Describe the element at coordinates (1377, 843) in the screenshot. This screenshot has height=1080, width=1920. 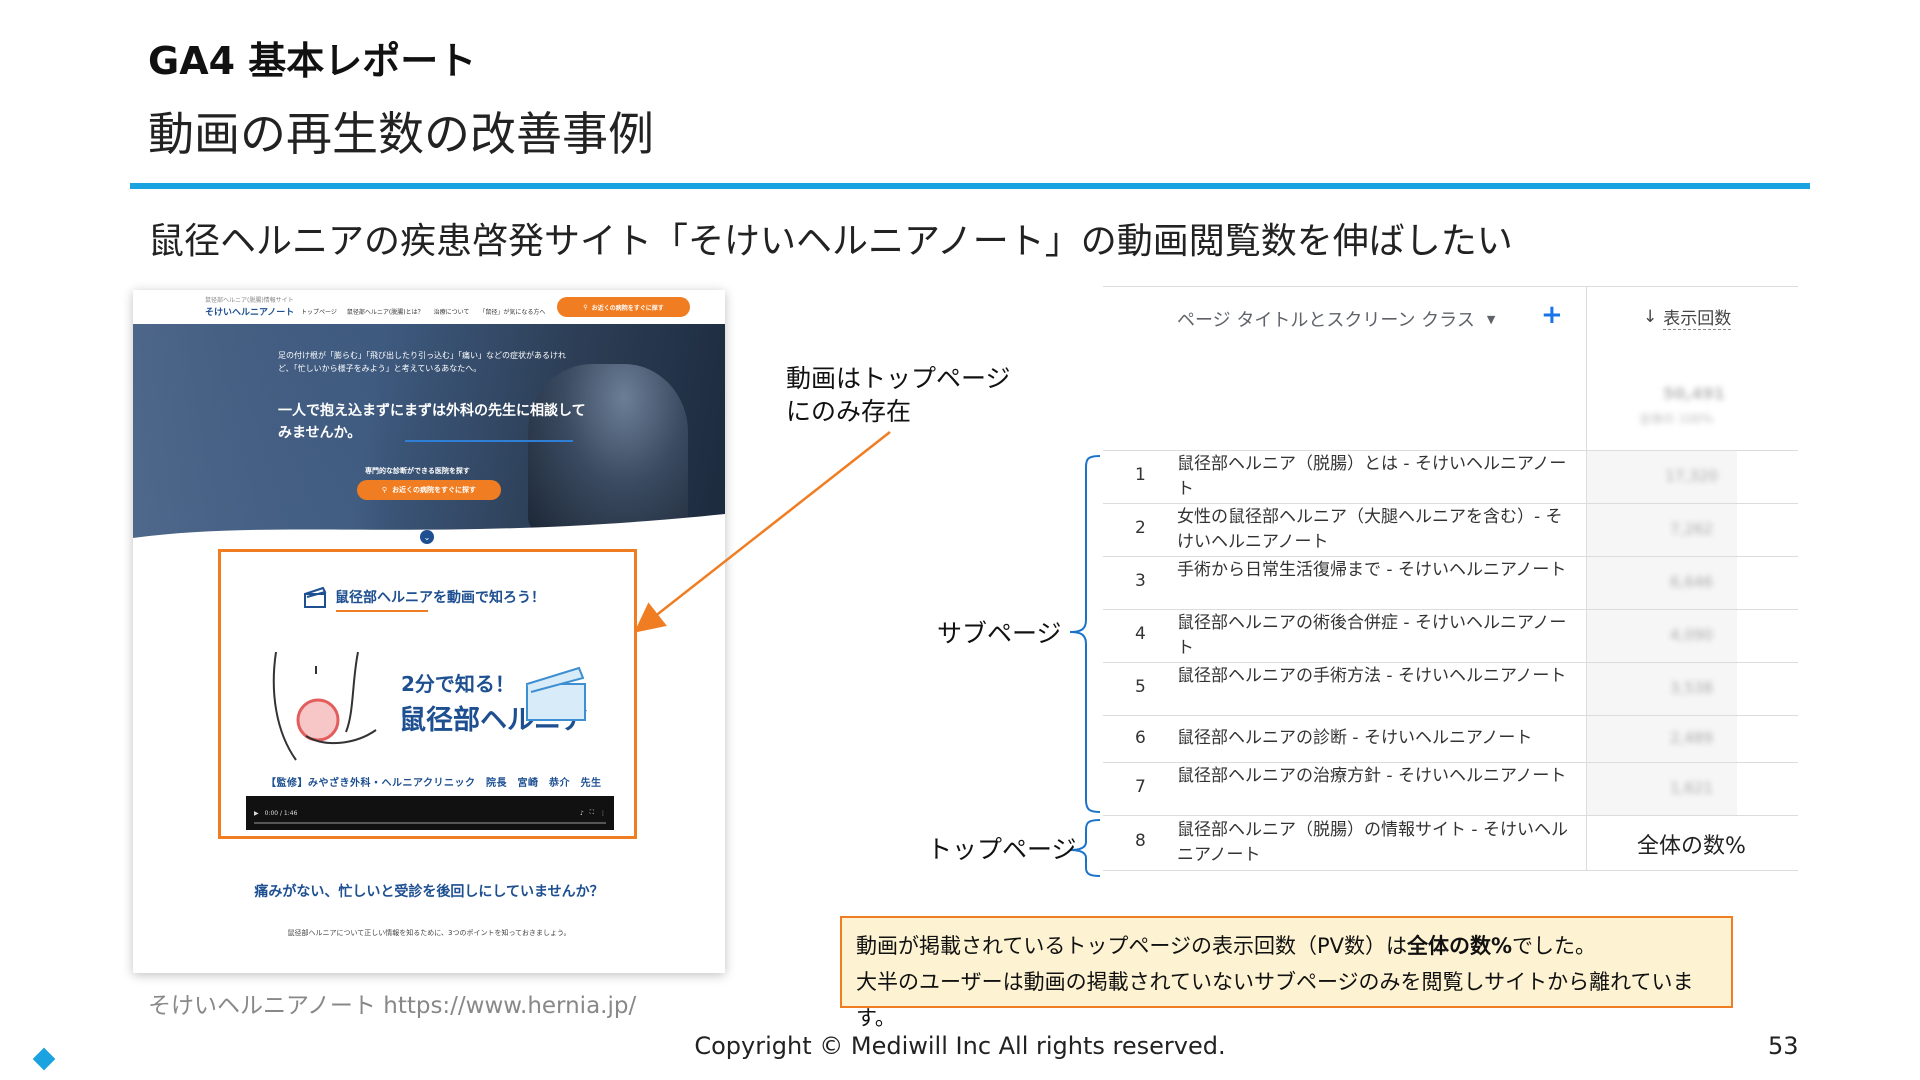
I see `row-page-title: 鼠径部ヘルニア（脱腸）の情報サイト - そけいヘルニアノート` at that location.